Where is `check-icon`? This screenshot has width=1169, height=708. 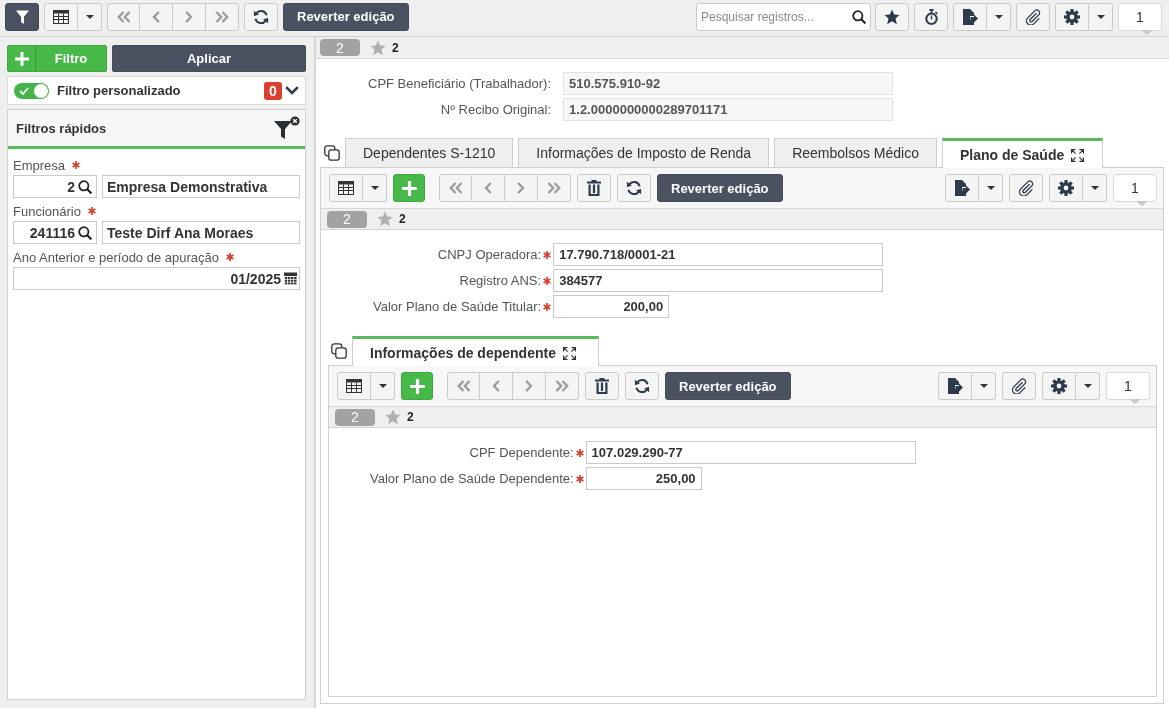 check-icon is located at coordinates (24, 90).